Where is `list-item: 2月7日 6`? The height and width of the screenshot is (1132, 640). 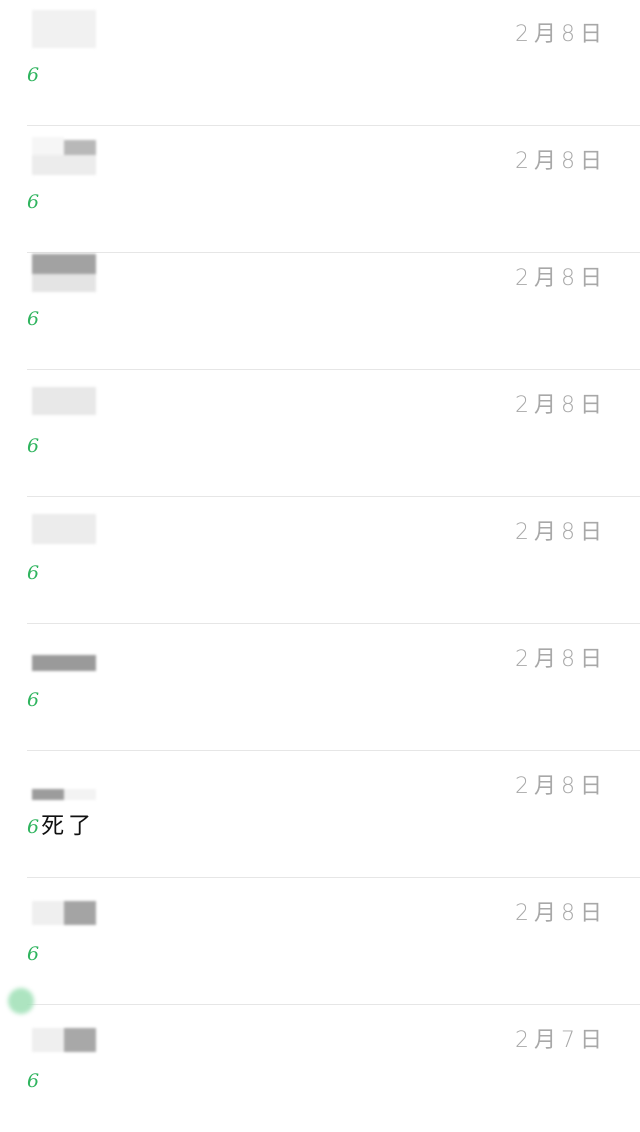
list-item: 2月7日 6 is located at coordinates (320, 1069).